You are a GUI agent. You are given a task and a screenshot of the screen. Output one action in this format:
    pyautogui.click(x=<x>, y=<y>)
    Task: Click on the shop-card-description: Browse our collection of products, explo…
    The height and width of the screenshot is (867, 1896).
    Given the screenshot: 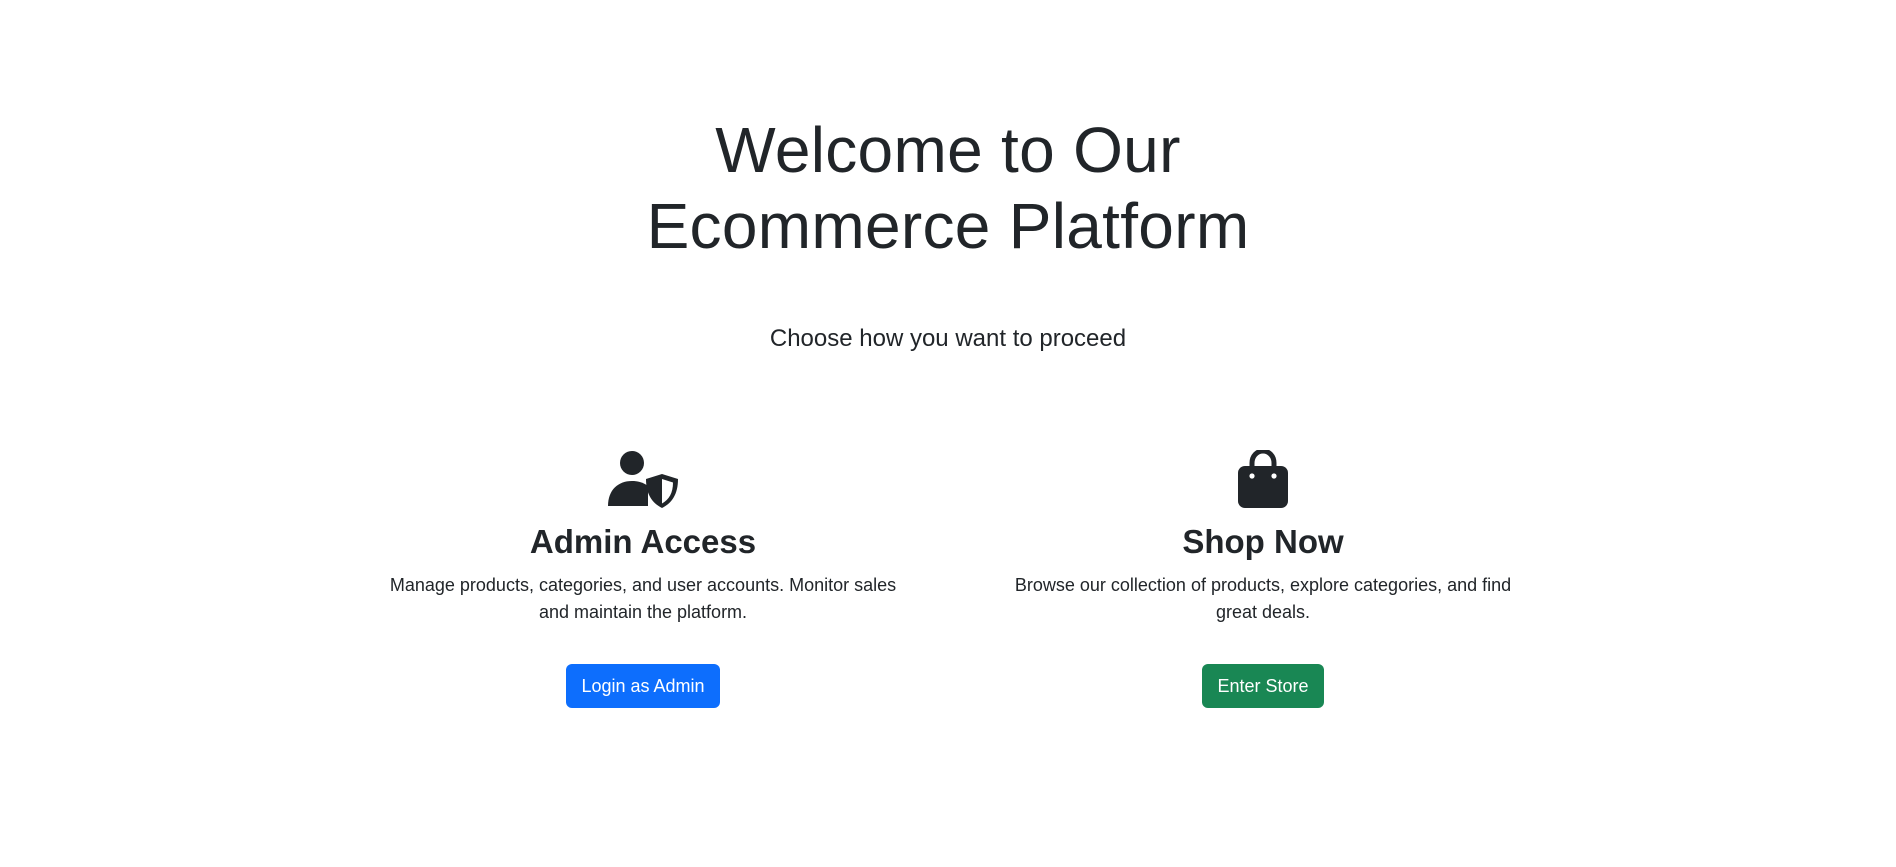 What is the action you would take?
    pyautogui.click(x=1263, y=598)
    